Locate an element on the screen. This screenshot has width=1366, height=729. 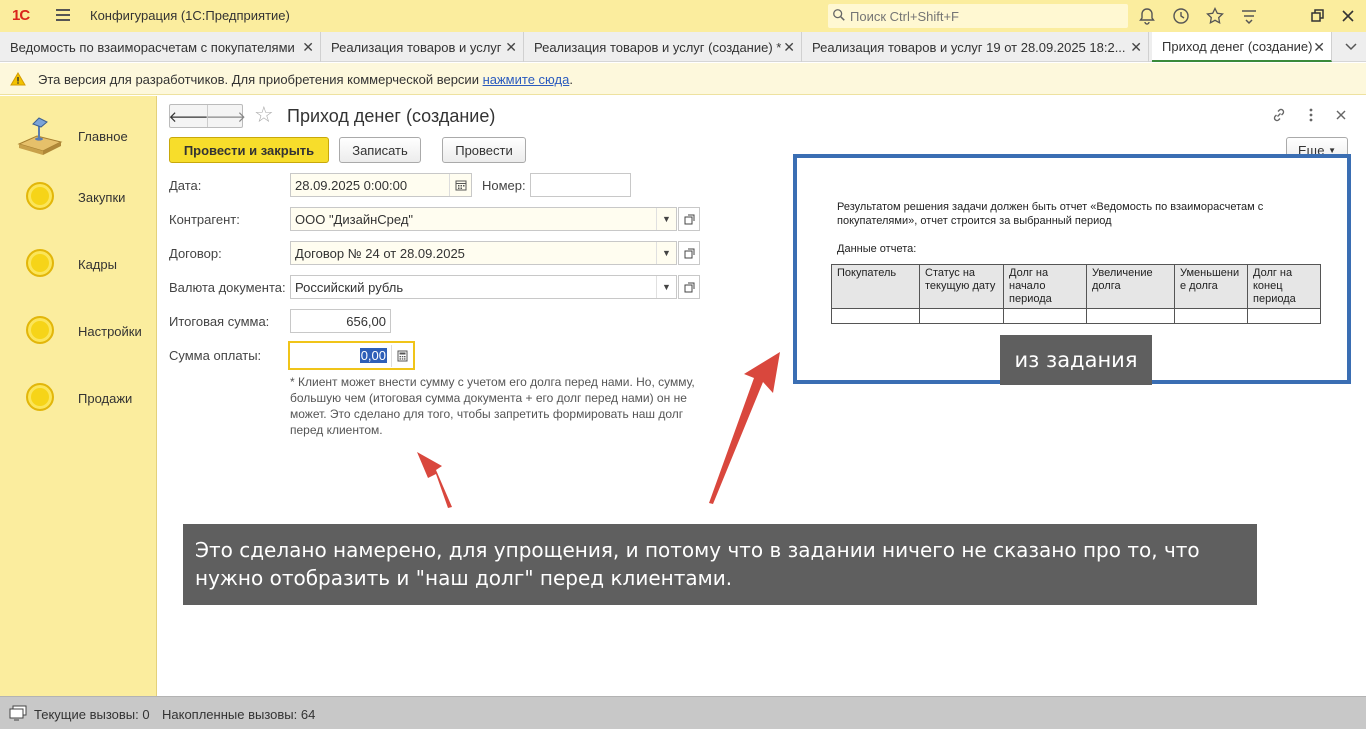
link-icon is located at coordinates (1279, 115).